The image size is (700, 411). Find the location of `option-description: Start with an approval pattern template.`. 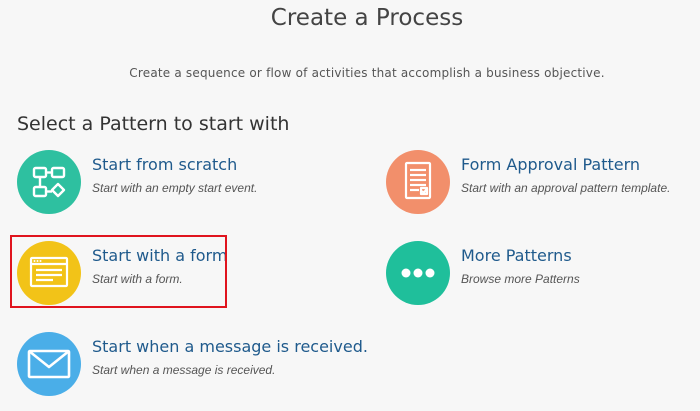

option-description: Start with an approval pattern template. is located at coordinates (566, 188).